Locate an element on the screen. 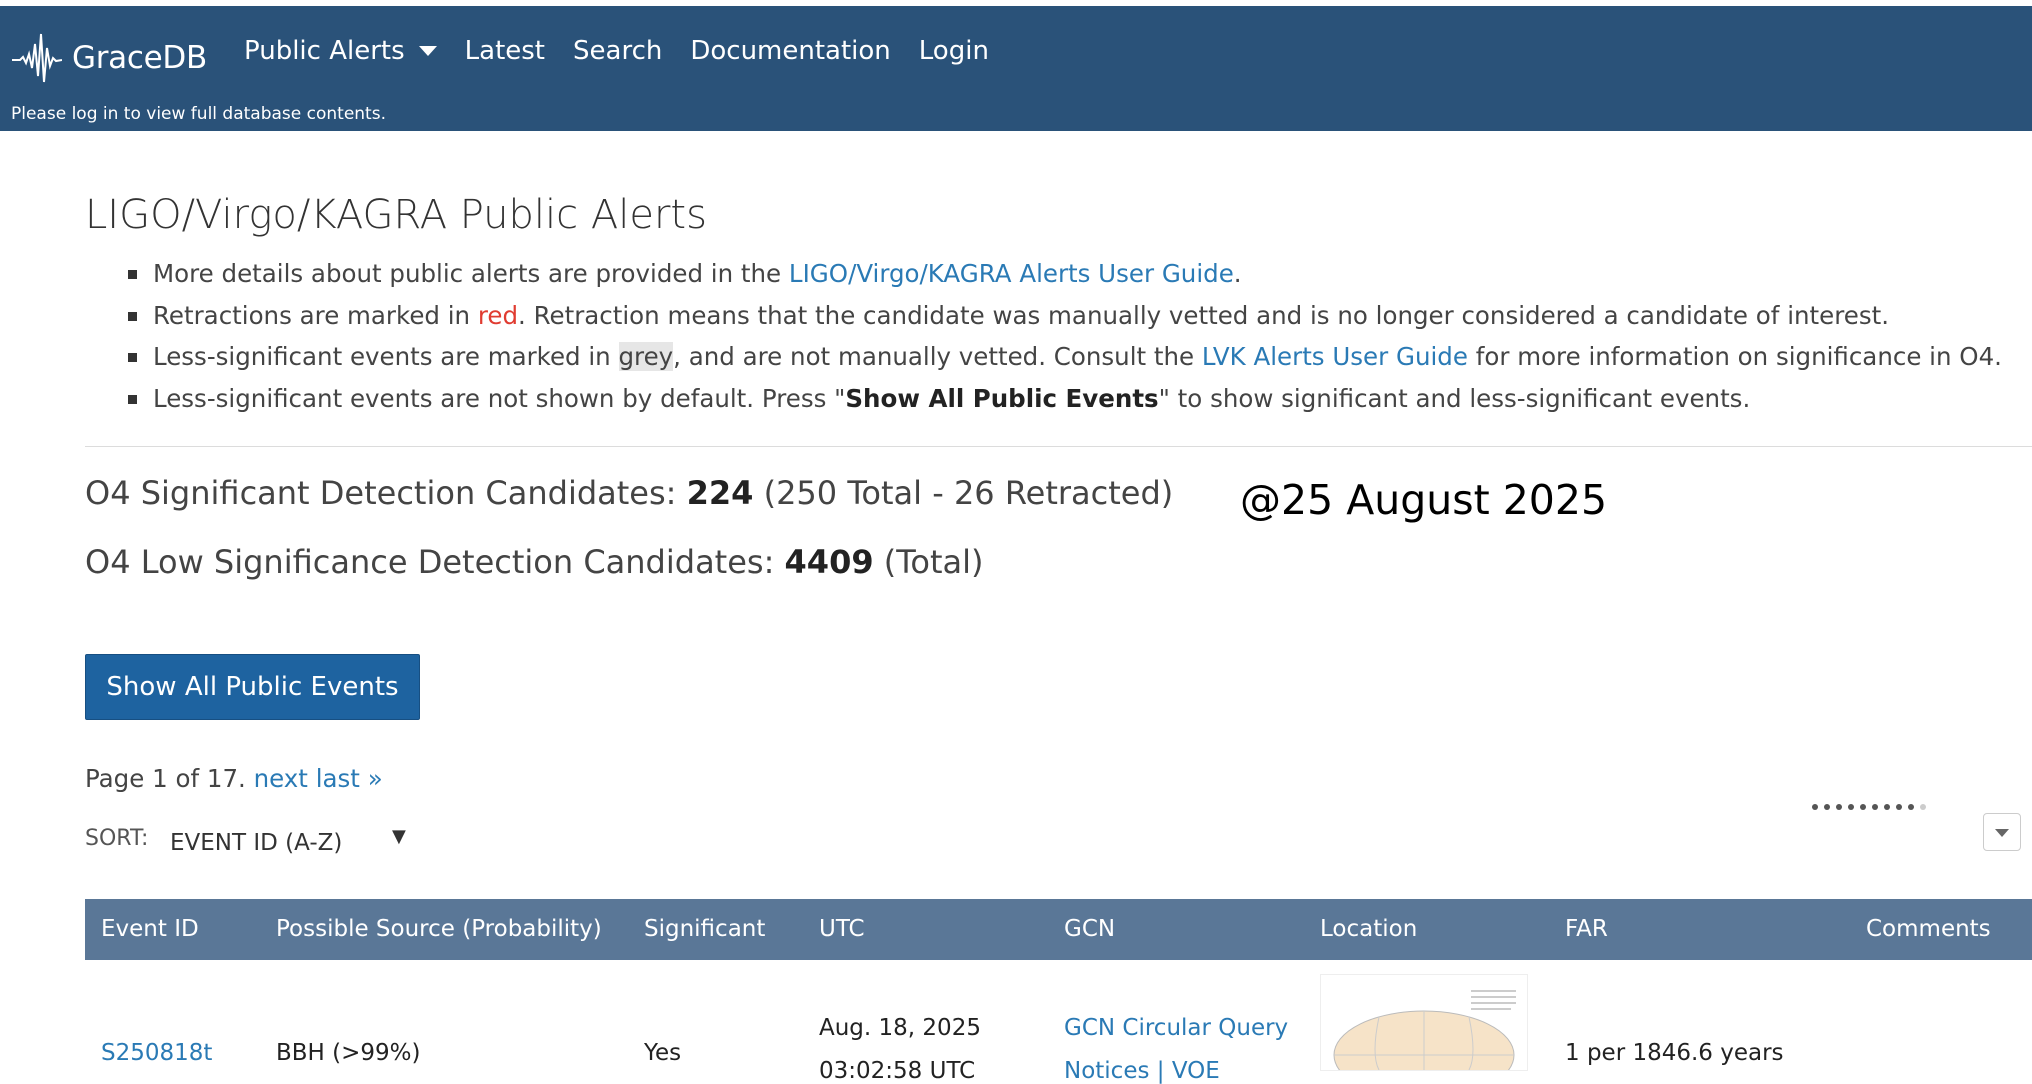 The height and width of the screenshot is (1084, 2032). utc-date: Aug. 18, 2025 is located at coordinates (900, 1028).